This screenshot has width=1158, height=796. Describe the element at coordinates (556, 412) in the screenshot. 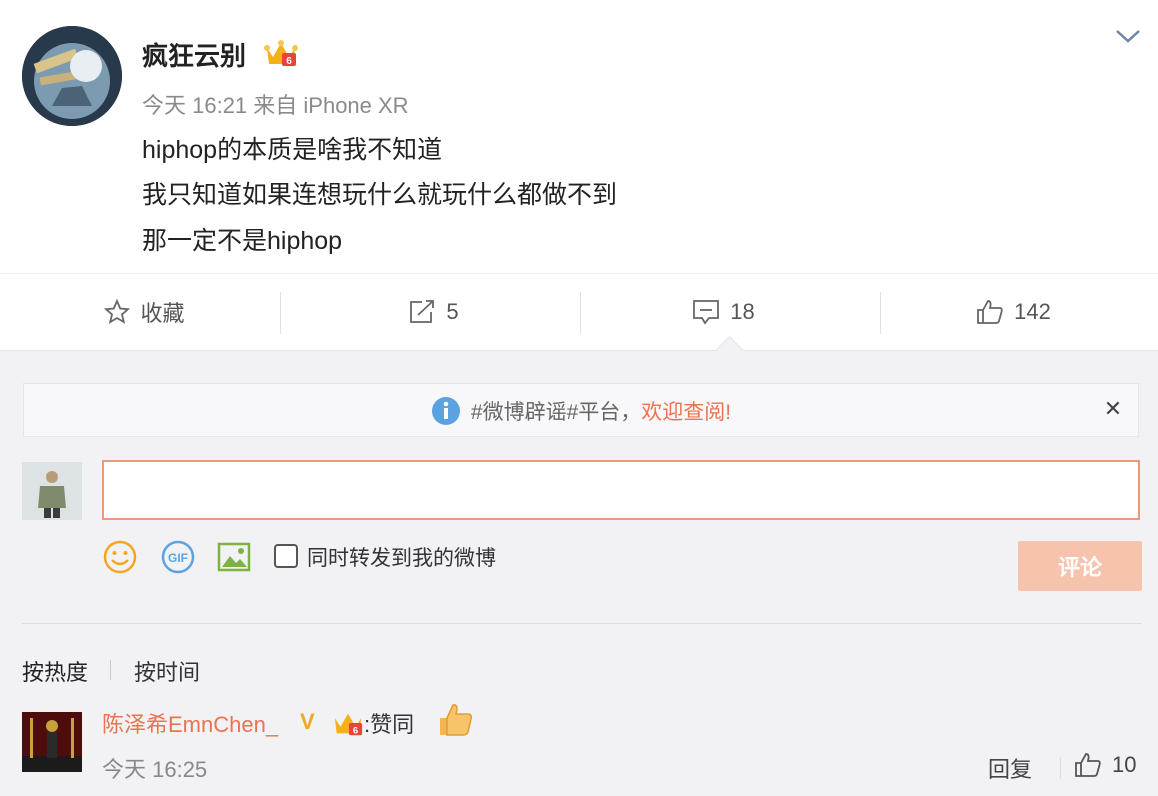

I see `notice-text: #微博辟谣#平台，` at that location.